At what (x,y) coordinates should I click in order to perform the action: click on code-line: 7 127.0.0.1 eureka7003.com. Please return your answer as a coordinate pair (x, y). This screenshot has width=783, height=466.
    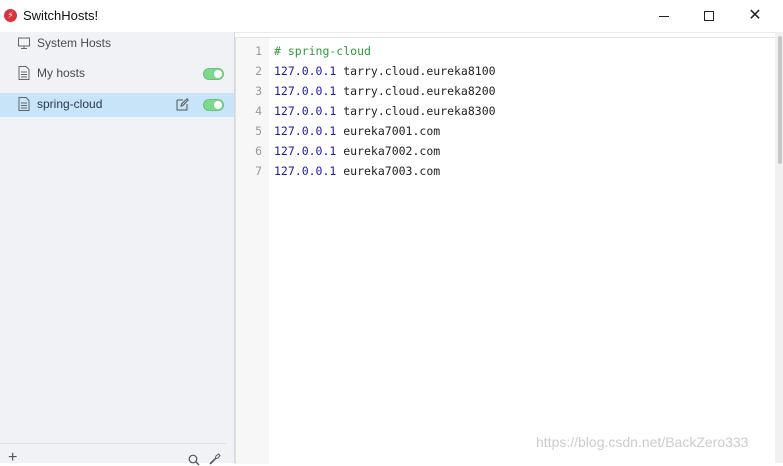
    Looking at the image, I should click on (338, 171).